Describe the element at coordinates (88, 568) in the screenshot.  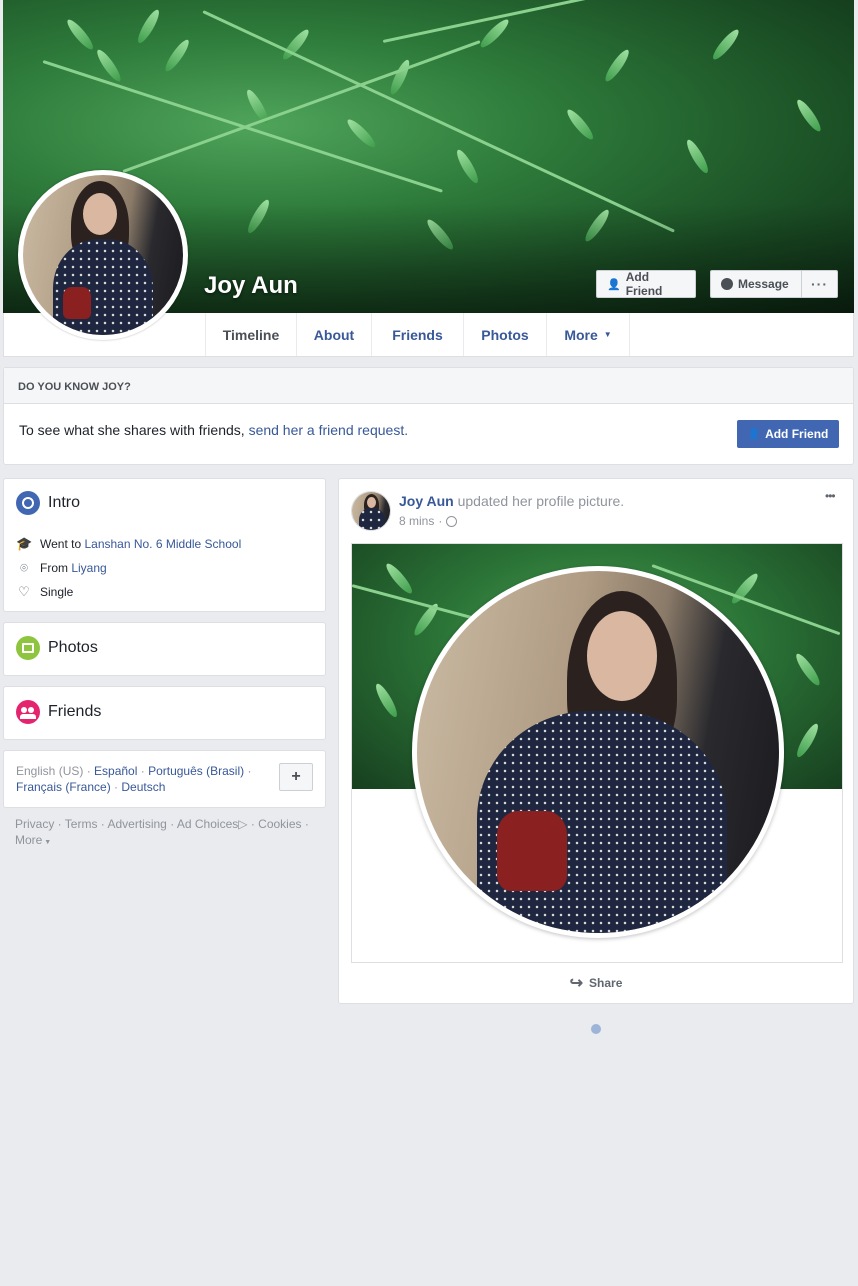
I see `hometown-link: Liyang` at that location.